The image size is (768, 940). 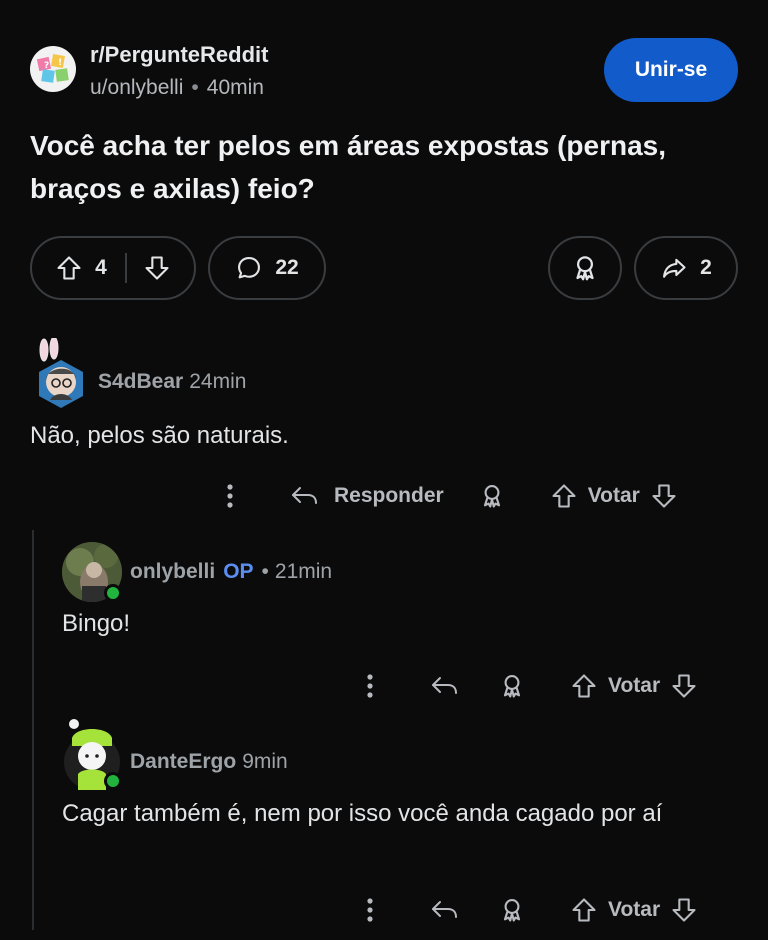 I want to click on comment-header: onlybelli OP • 21min, so click(x=231, y=572).